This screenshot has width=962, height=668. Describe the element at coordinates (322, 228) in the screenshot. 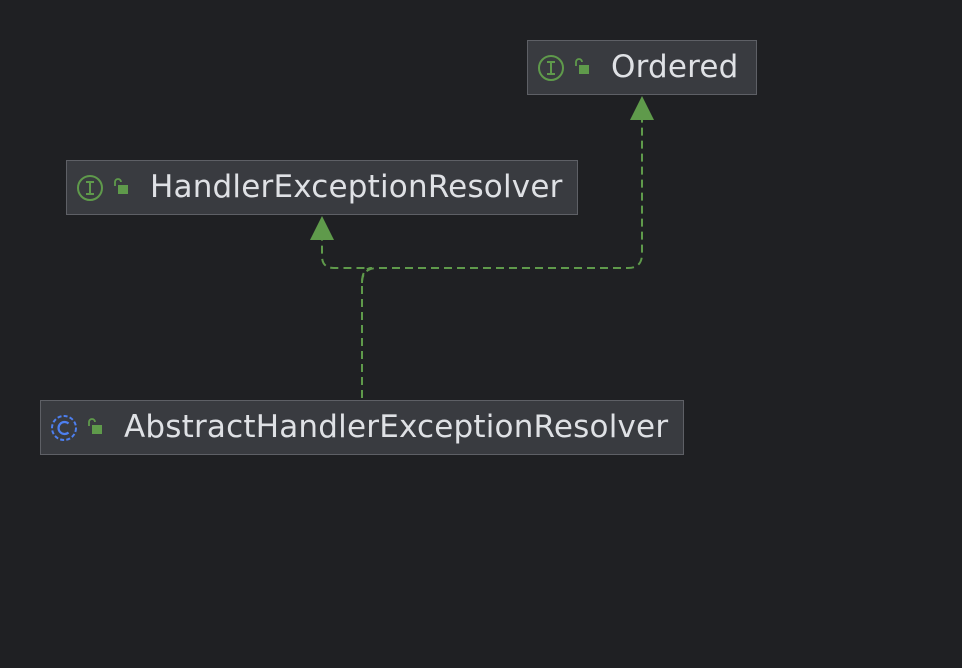

I see `arrowhead-her` at that location.